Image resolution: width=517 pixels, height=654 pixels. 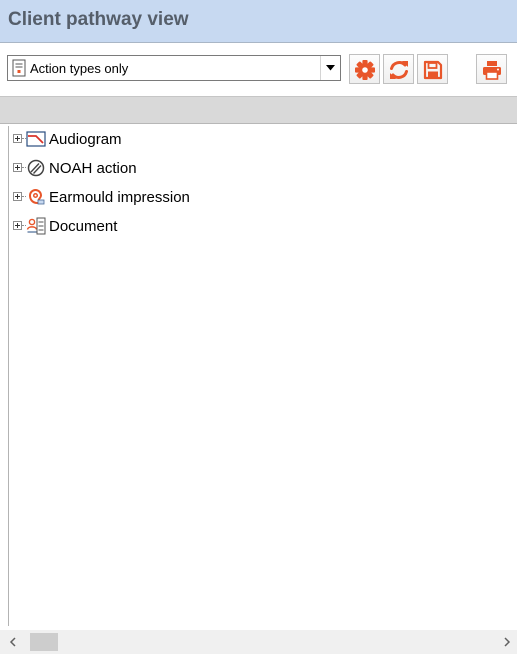 What do you see at coordinates (79, 68) in the screenshot?
I see `filter-selected-value: Action types only` at bounding box center [79, 68].